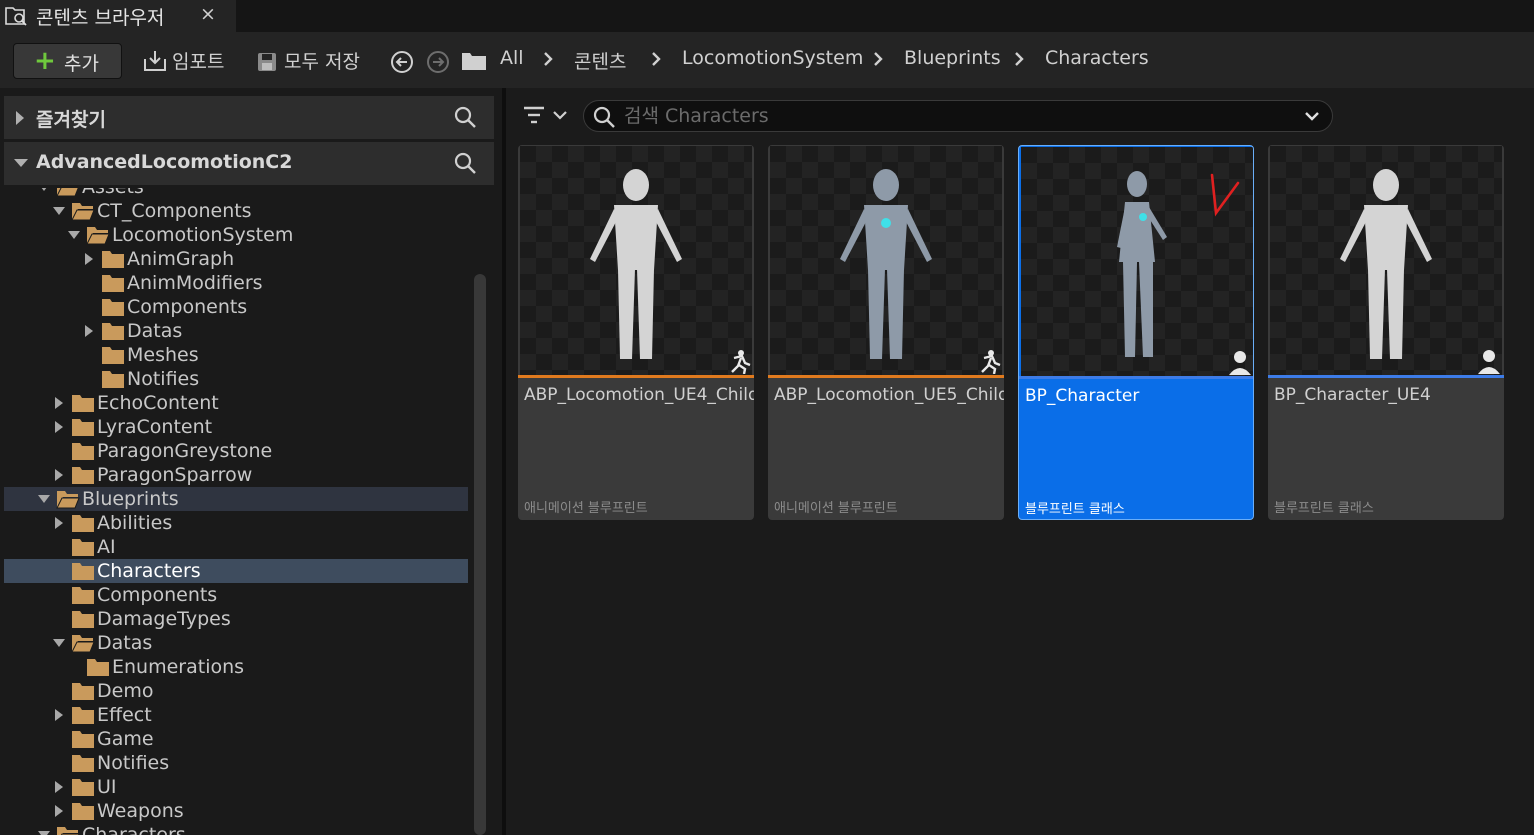 This screenshot has width=1534, height=835. What do you see at coordinates (236, 619) in the screenshot?
I see `tree-item: DamageTypes` at bounding box center [236, 619].